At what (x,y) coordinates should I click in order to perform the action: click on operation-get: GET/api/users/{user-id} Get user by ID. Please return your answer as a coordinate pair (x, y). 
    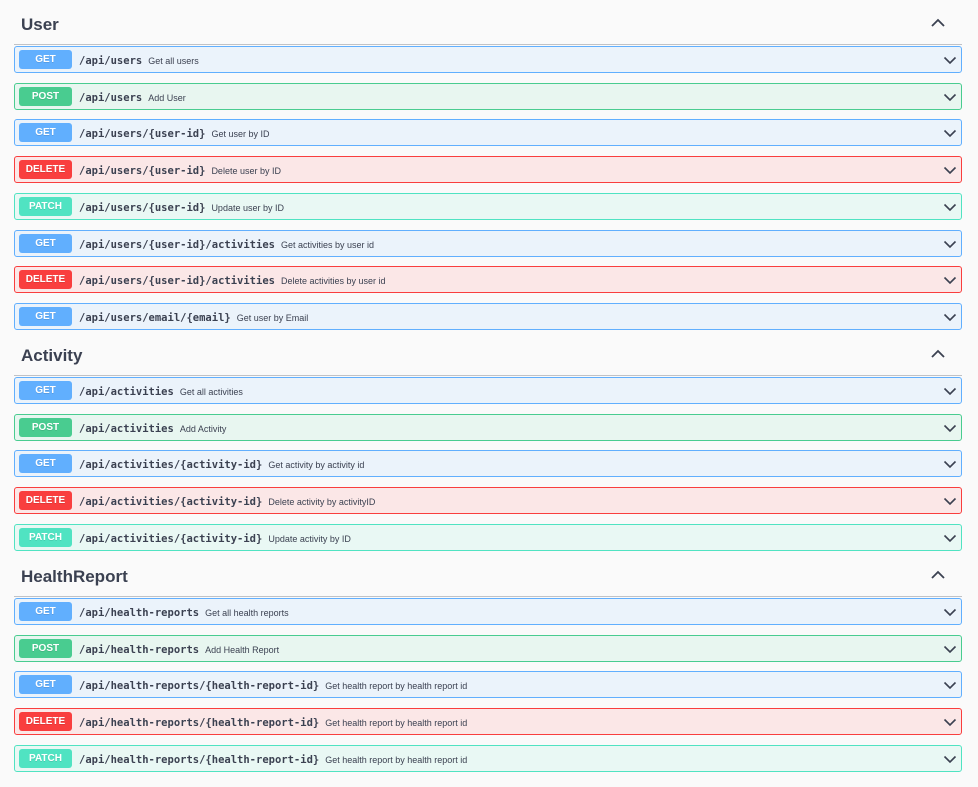
    Looking at the image, I should click on (488, 132).